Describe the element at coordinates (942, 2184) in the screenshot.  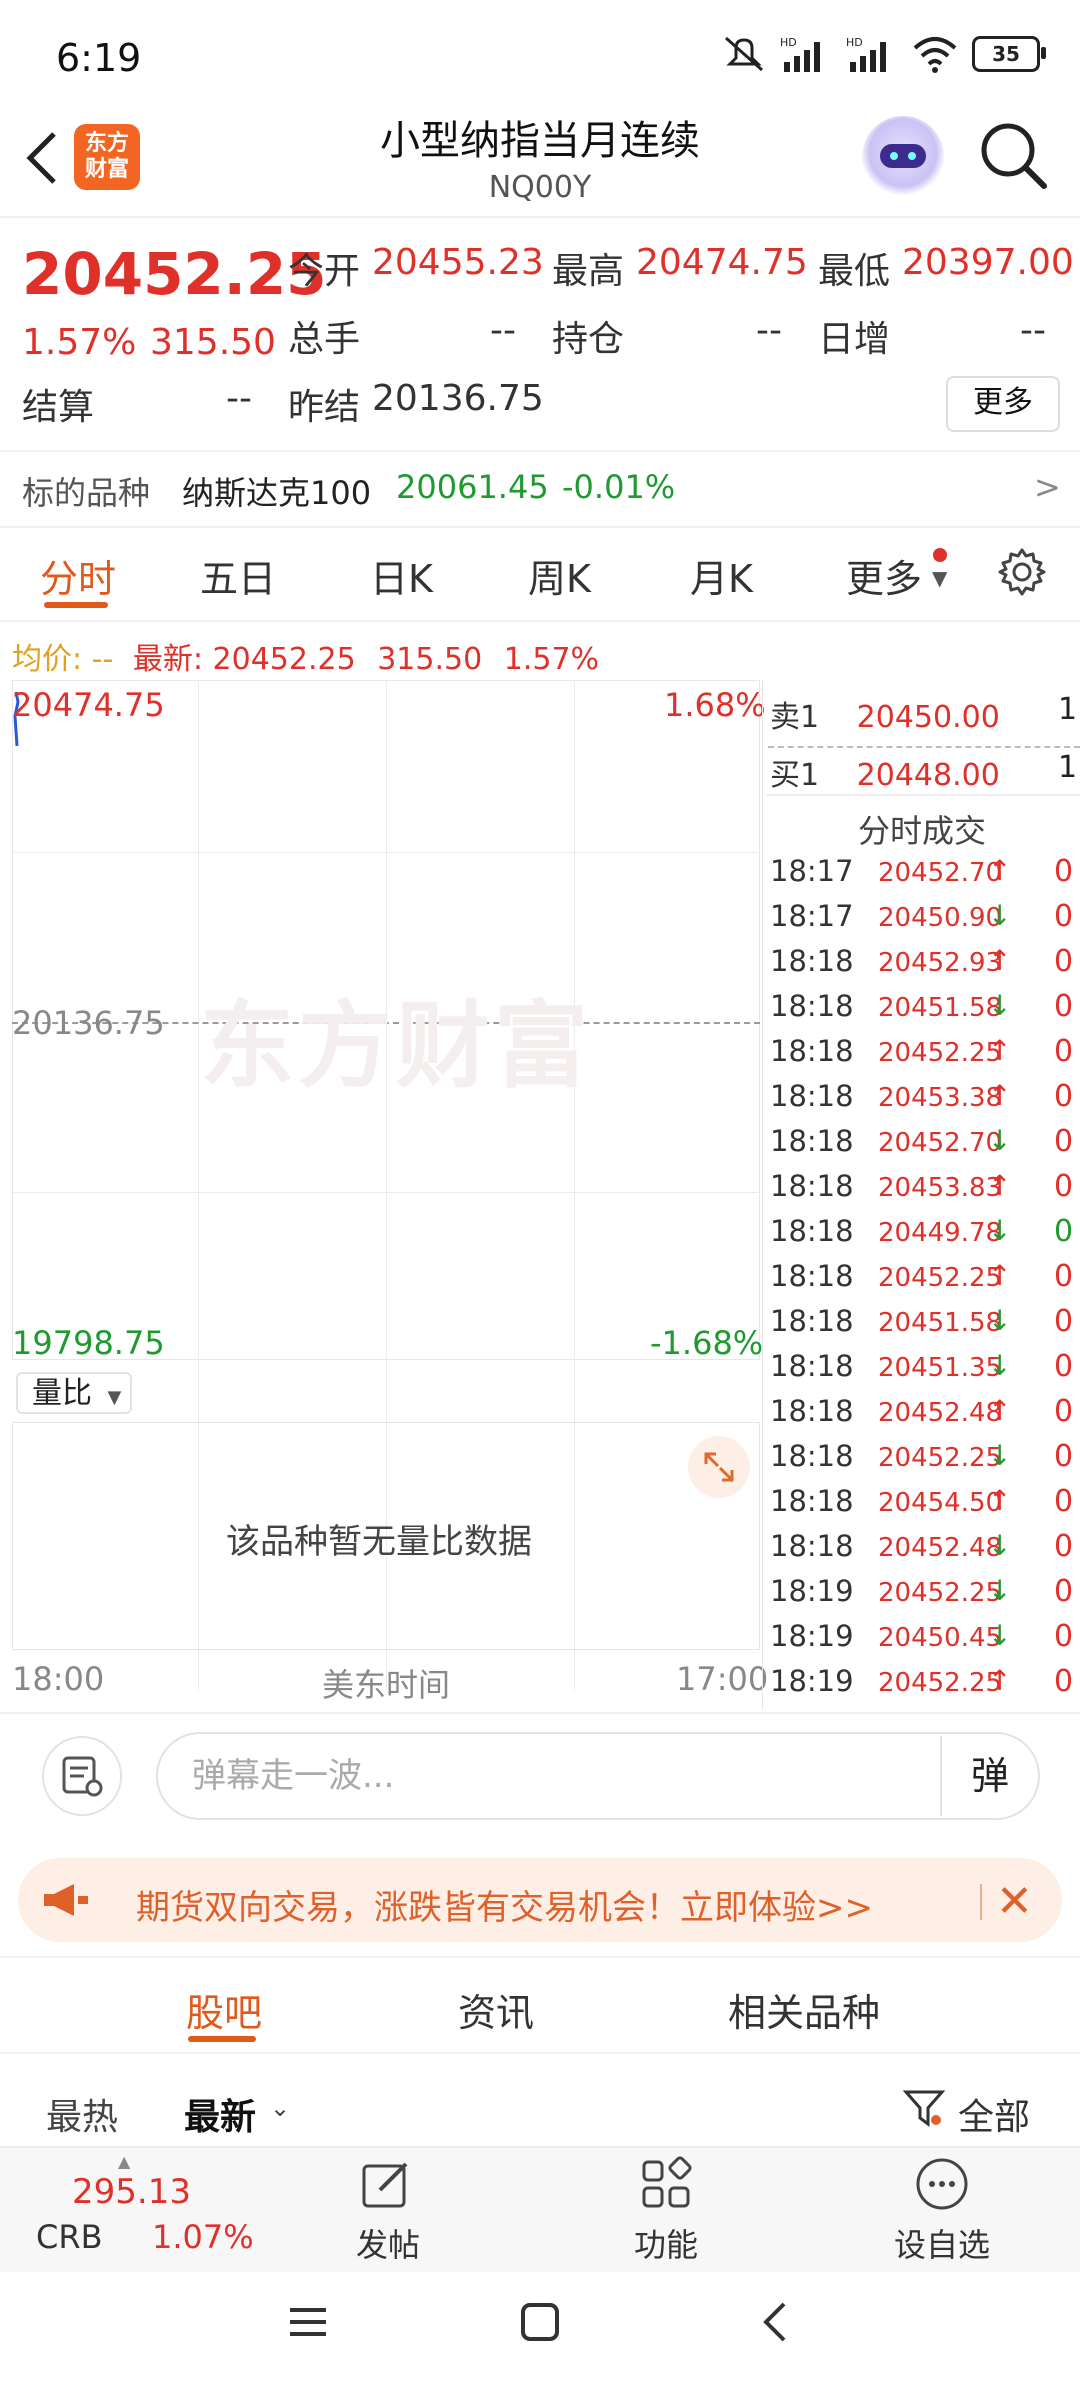
I see `more-dots-icon` at that location.